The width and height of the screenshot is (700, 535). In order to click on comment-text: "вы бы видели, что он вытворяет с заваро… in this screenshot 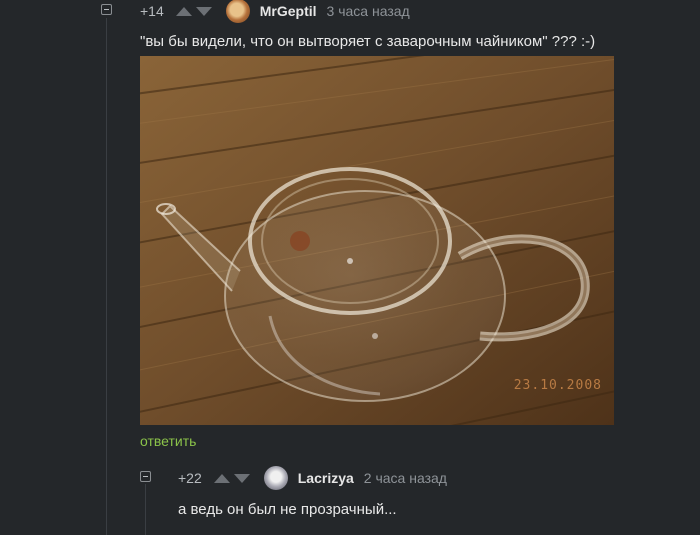, I will do `click(368, 41)`.